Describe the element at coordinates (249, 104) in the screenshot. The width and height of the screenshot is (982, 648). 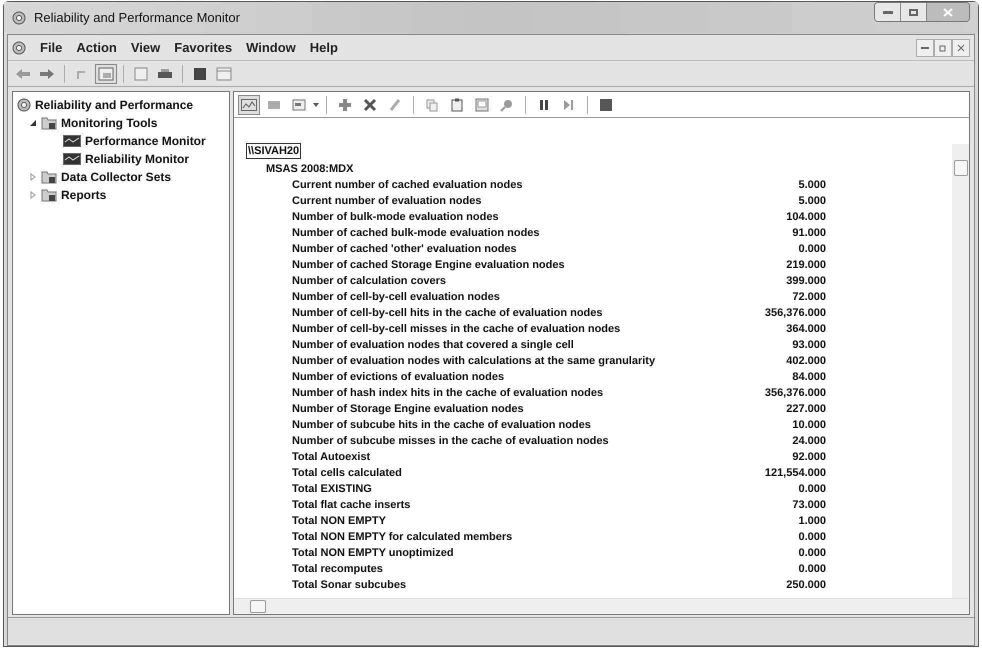
I see `chart-view-icon` at that location.